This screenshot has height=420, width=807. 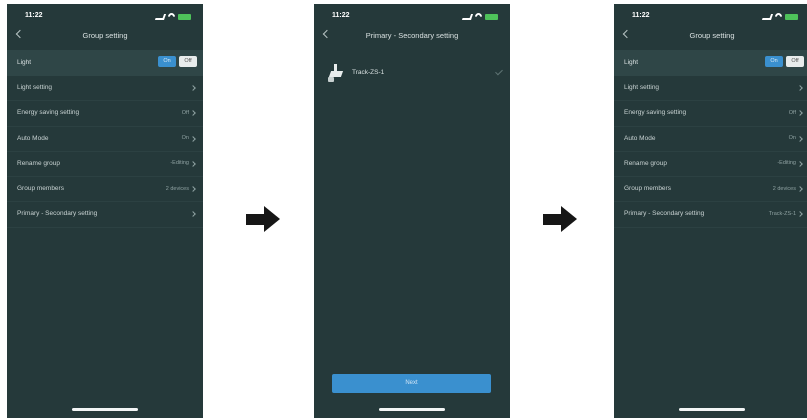 What do you see at coordinates (336, 73) in the screenshot?
I see `track-light-icon` at bounding box center [336, 73].